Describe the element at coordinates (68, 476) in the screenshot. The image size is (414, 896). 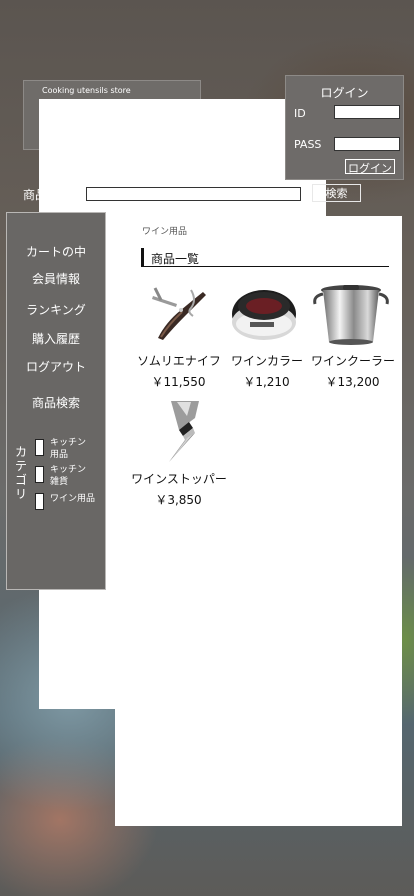
I see `category-option-kitchen-goods: キッチン 雑貨` at that location.